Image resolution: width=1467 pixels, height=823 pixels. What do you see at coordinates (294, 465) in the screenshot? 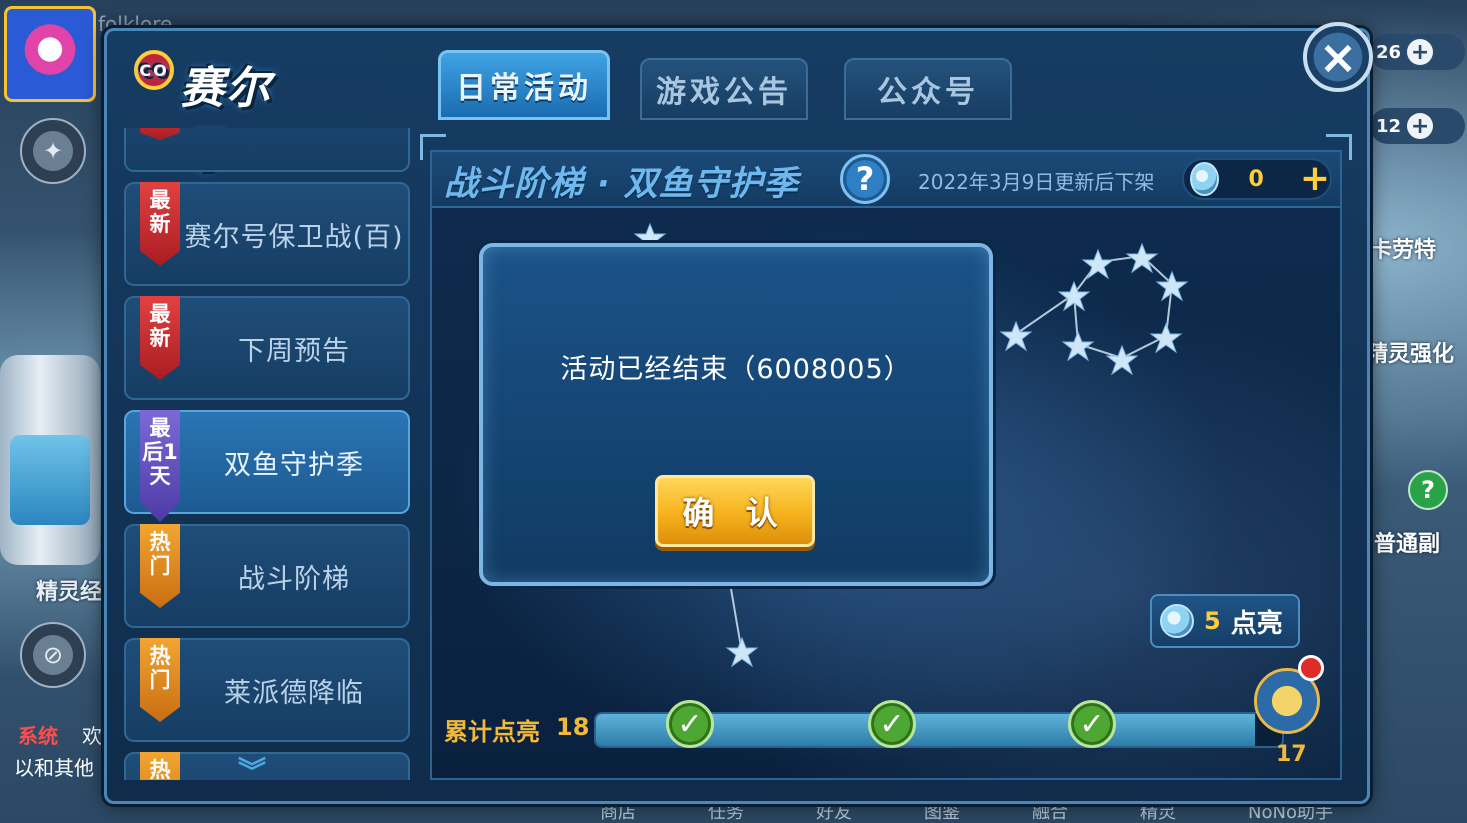
I see `sidebar-item-label: 双鱼守护季` at bounding box center [294, 465].